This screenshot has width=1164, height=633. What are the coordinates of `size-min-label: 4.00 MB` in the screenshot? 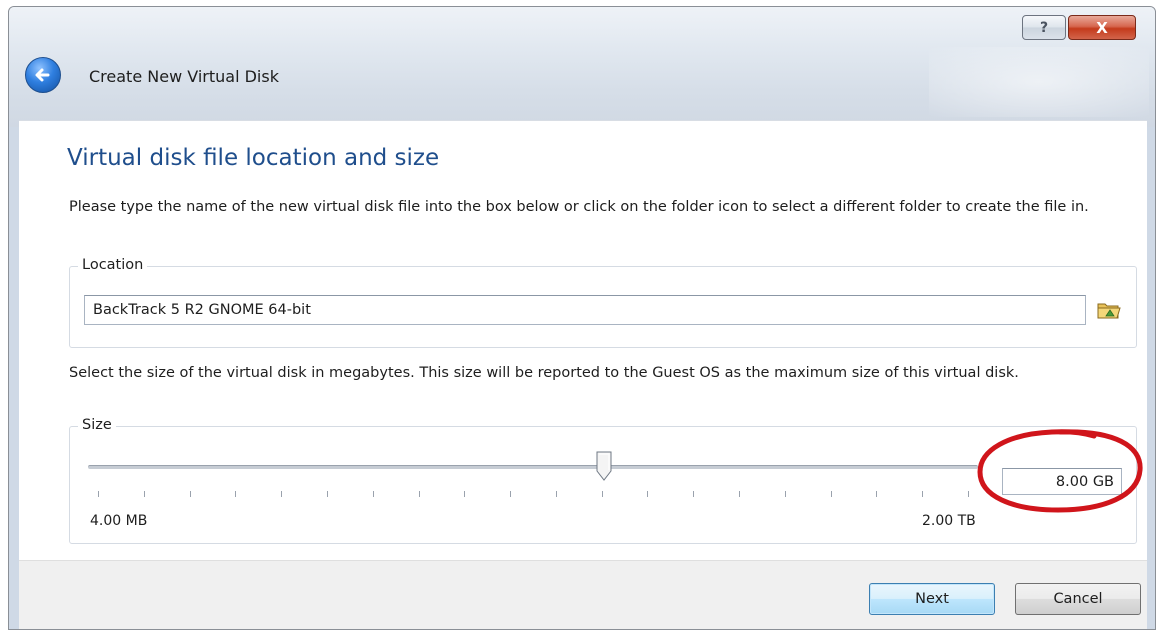 It's located at (119, 521).